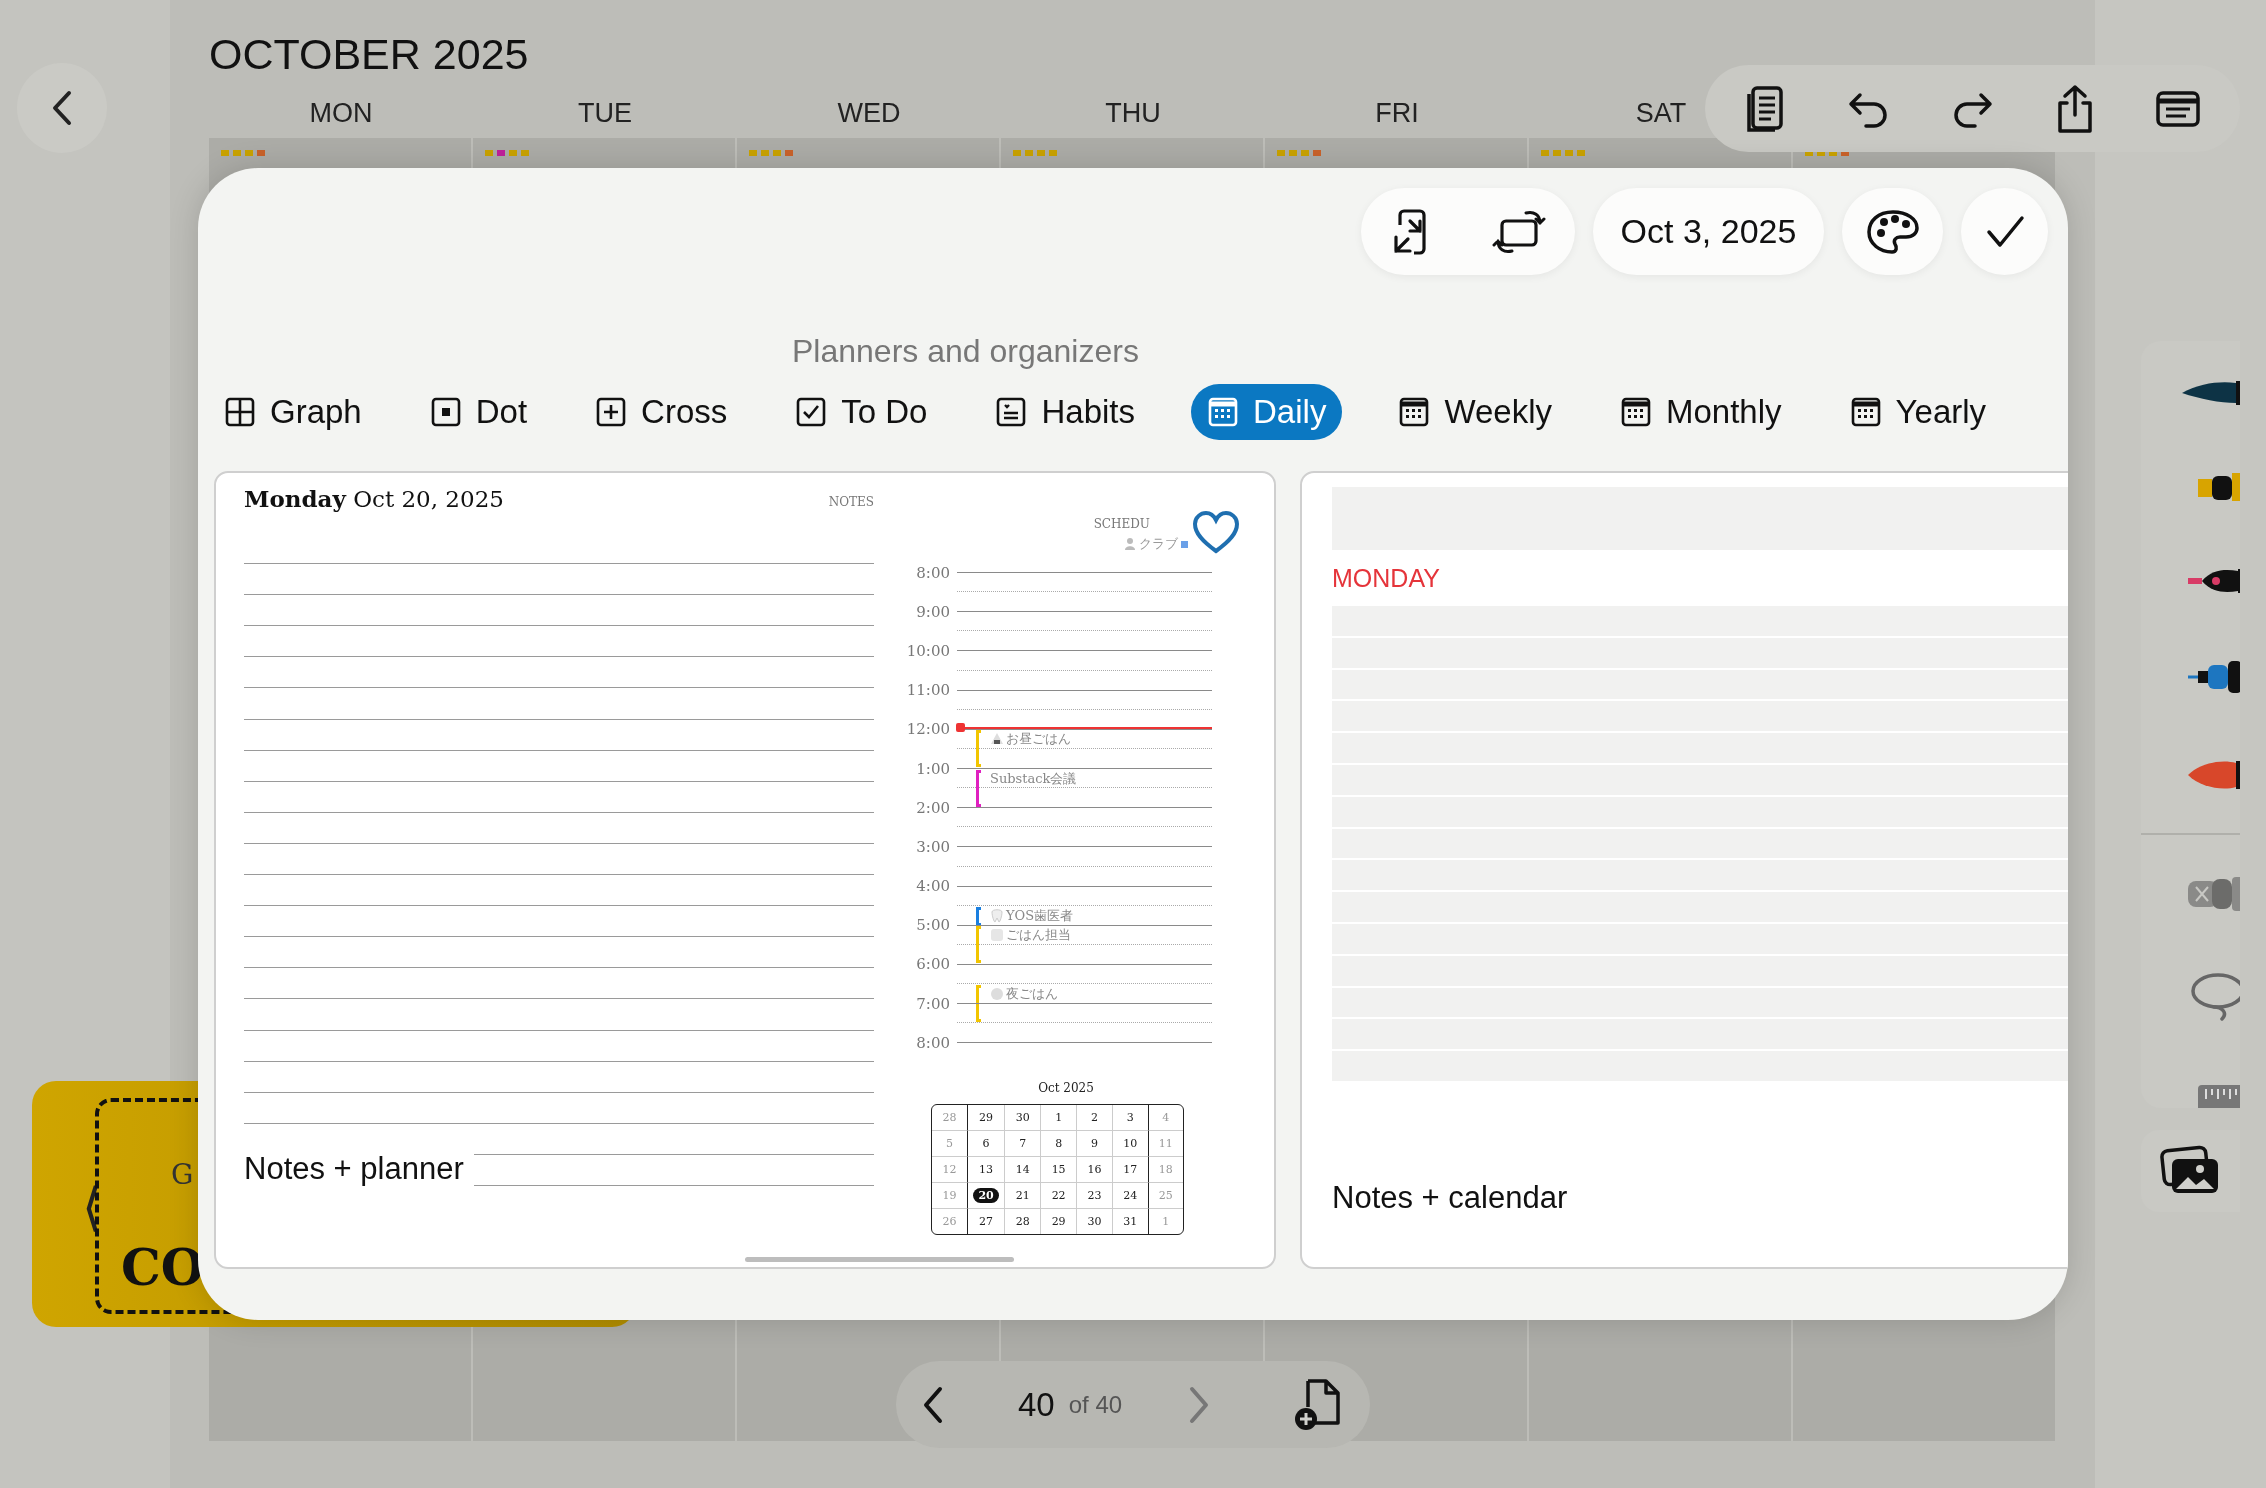 The width and height of the screenshot is (2266, 1488). I want to click on mini-calendar-day: 20, so click(986, 1196).